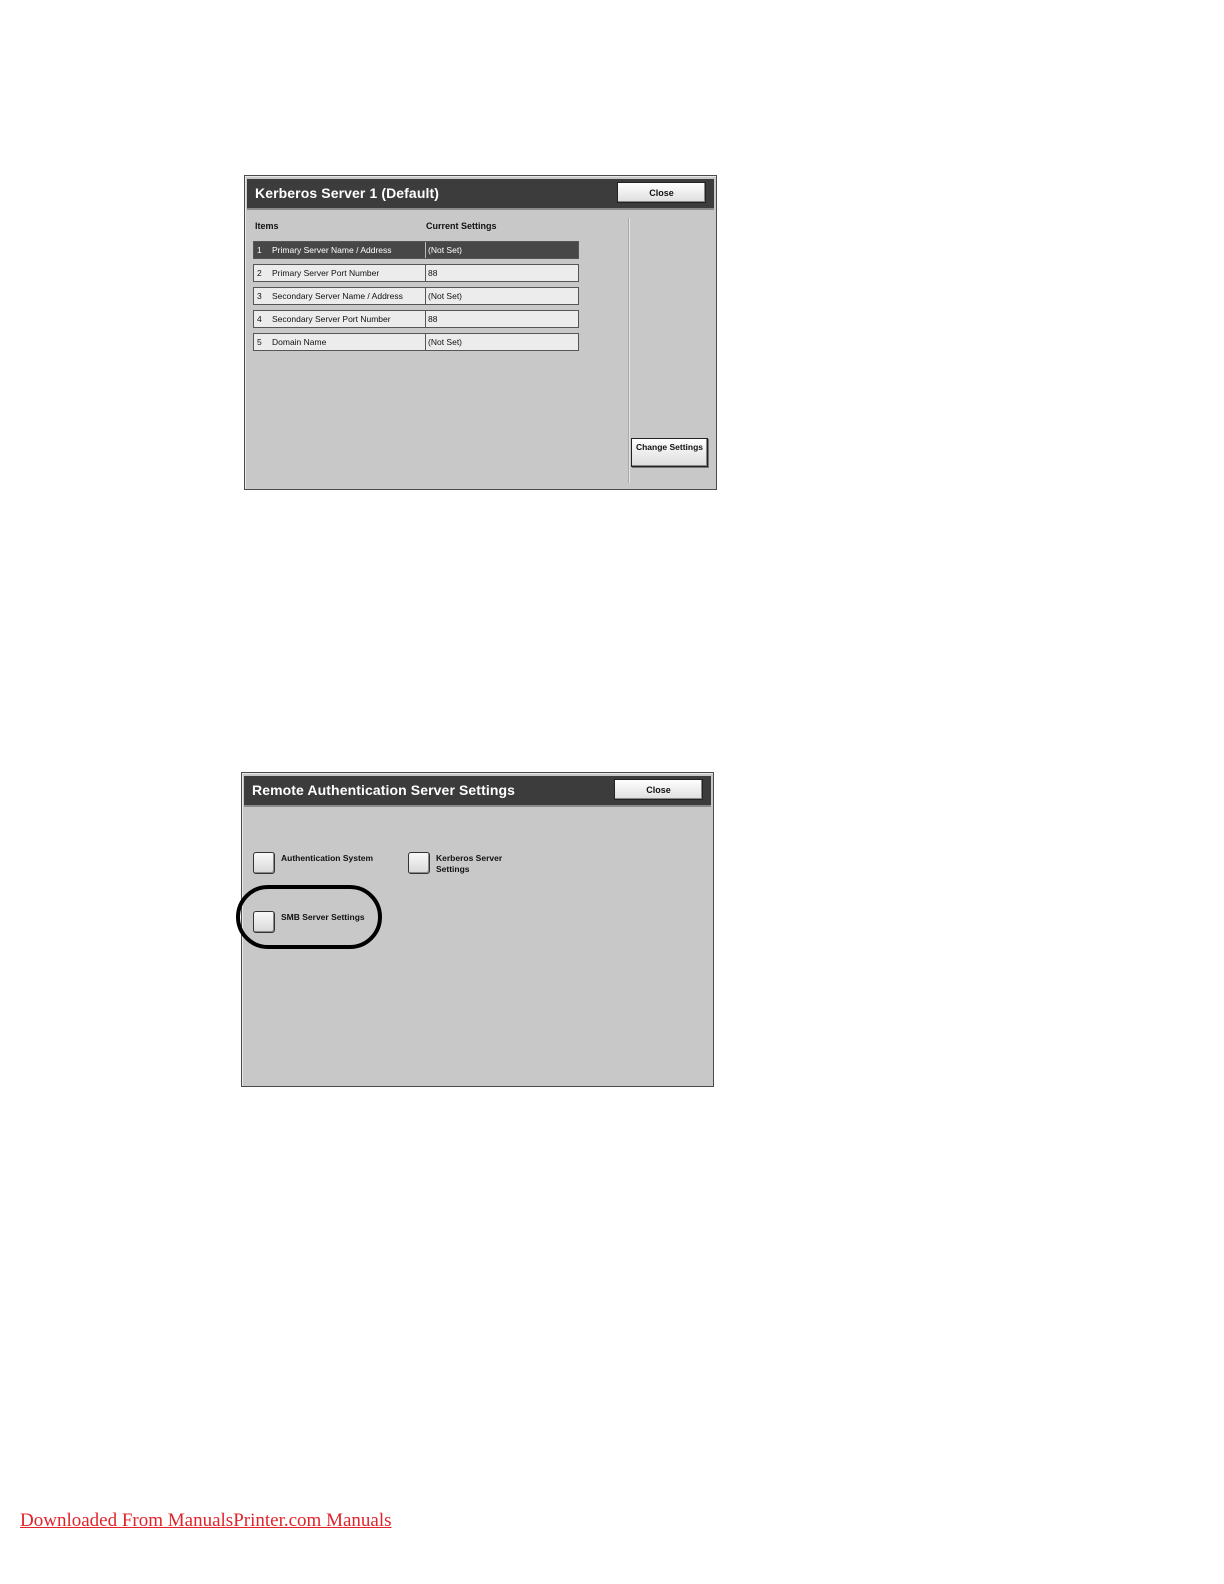 The width and height of the screenshot is (1224, 1584). I want to click on row-number: 2, so click(259, 273).